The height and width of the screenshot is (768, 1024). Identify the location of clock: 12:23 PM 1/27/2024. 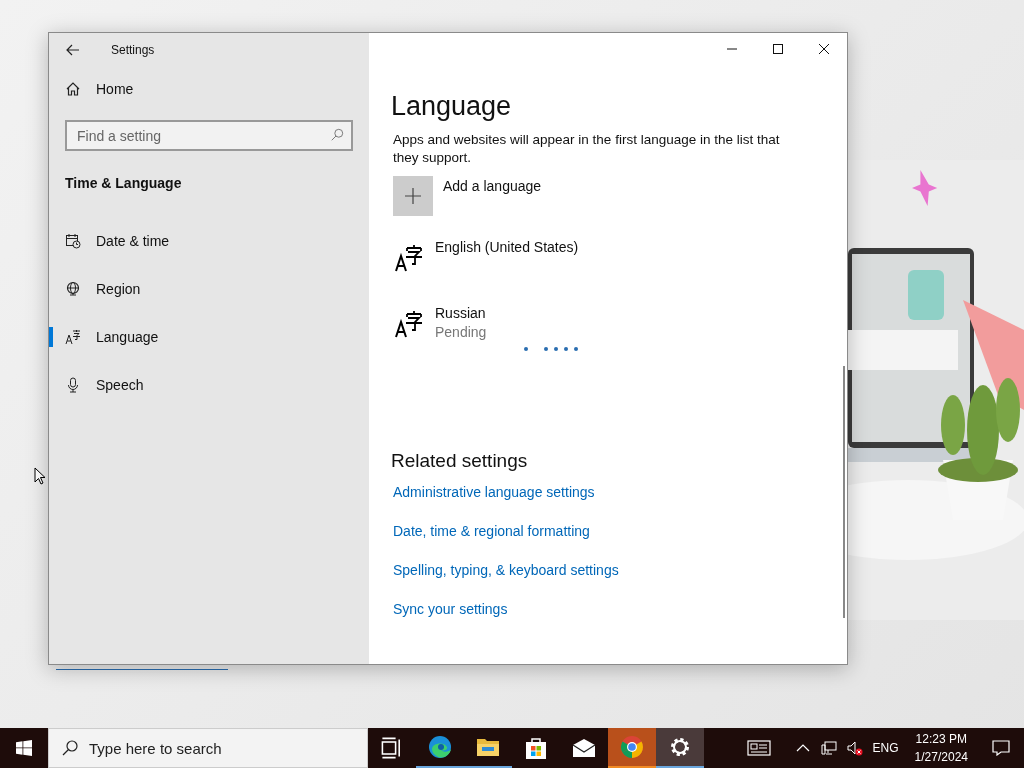
(941, 748).